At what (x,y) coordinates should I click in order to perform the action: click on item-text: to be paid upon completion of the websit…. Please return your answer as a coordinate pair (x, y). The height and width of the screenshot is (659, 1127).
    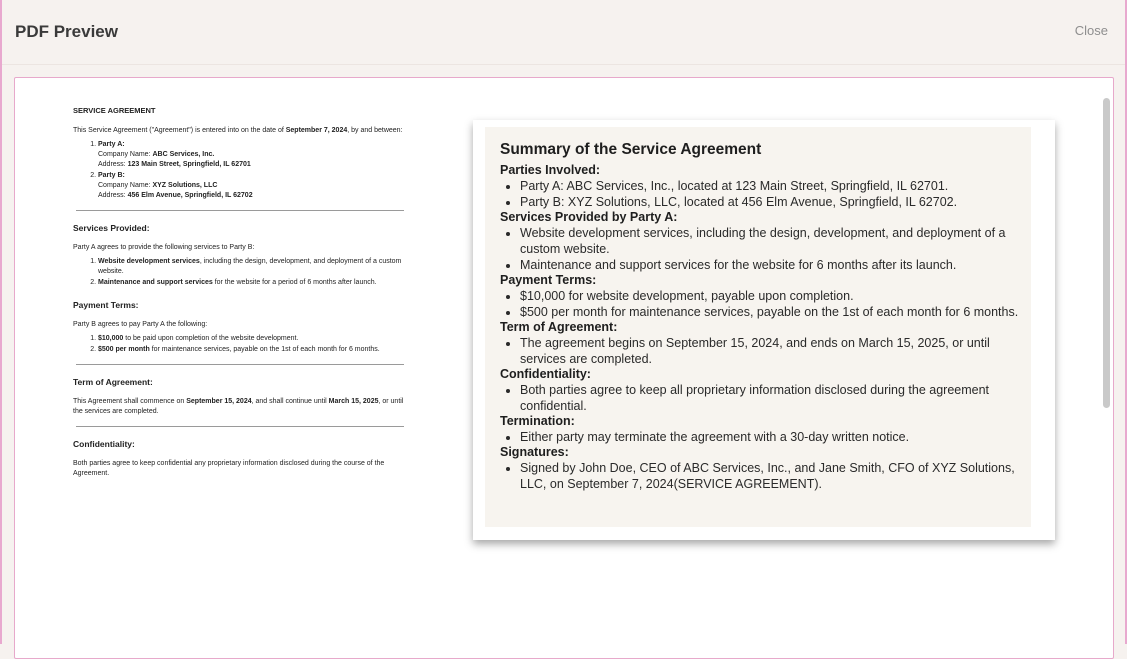
    Looking at the image, I should click on (211, 338).